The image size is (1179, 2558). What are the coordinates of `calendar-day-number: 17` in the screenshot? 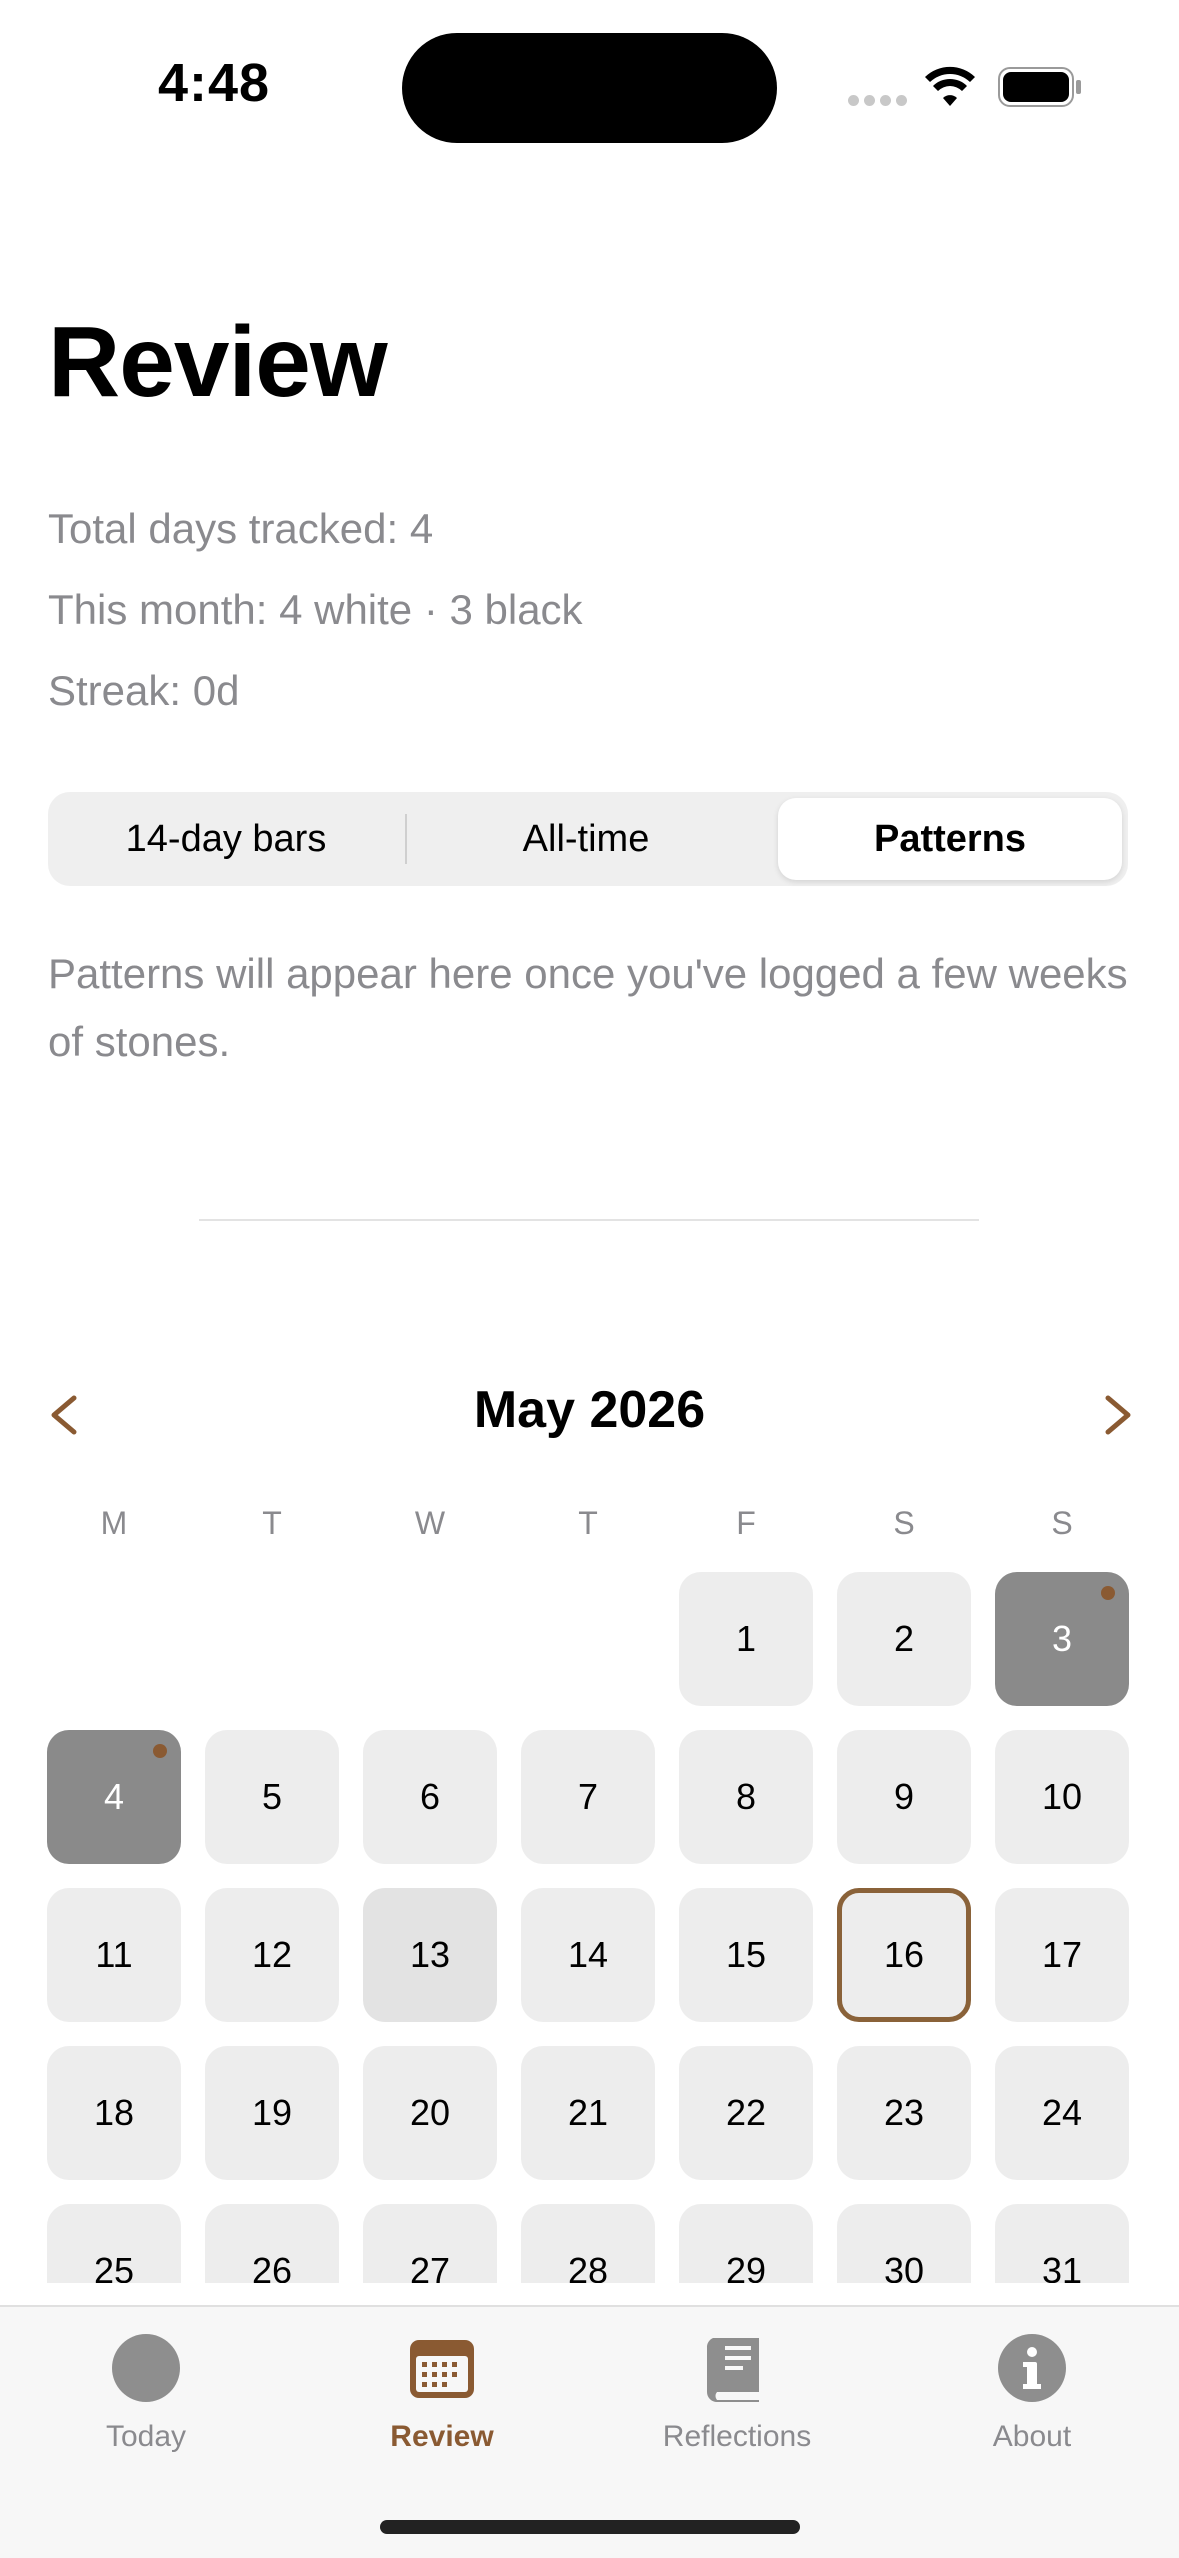 It's located at (1062, 1954).